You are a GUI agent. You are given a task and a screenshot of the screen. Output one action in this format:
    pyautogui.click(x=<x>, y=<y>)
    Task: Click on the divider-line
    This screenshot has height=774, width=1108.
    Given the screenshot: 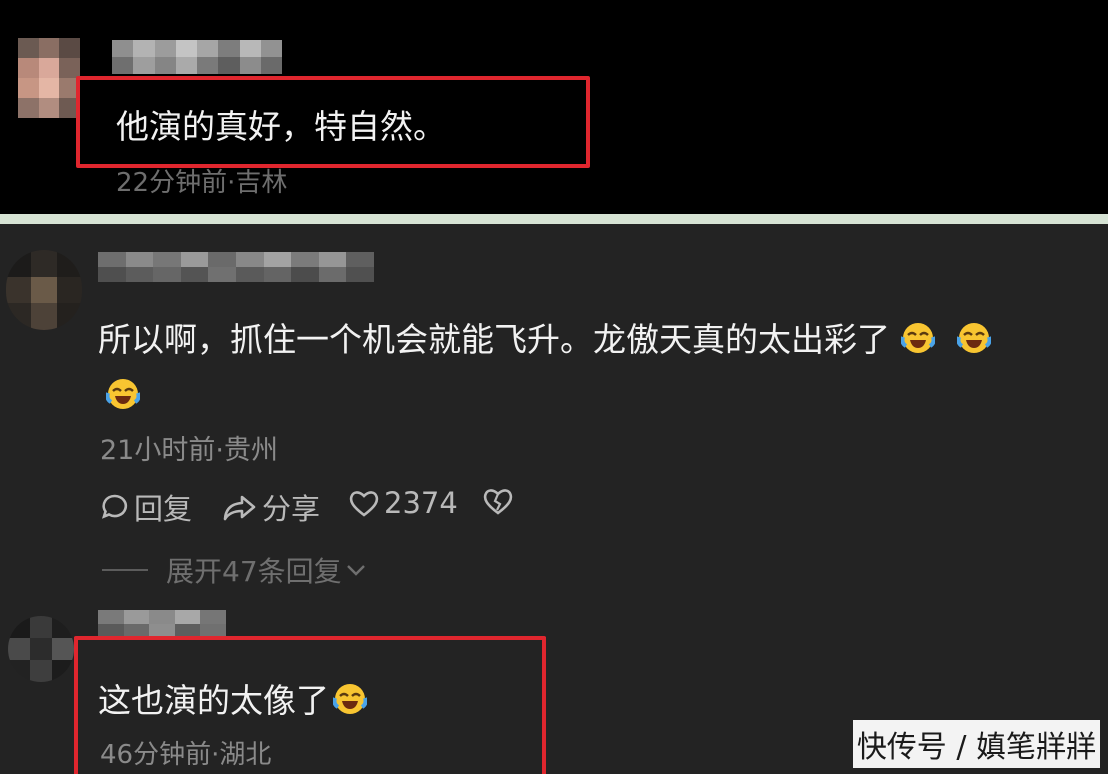 What is the action you would take?
    pyautogui.click(x=125, y=570)
    